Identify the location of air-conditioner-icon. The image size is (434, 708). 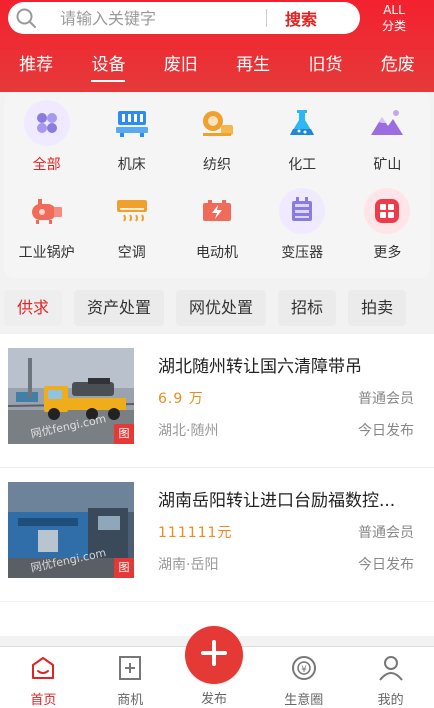
(132, 211).